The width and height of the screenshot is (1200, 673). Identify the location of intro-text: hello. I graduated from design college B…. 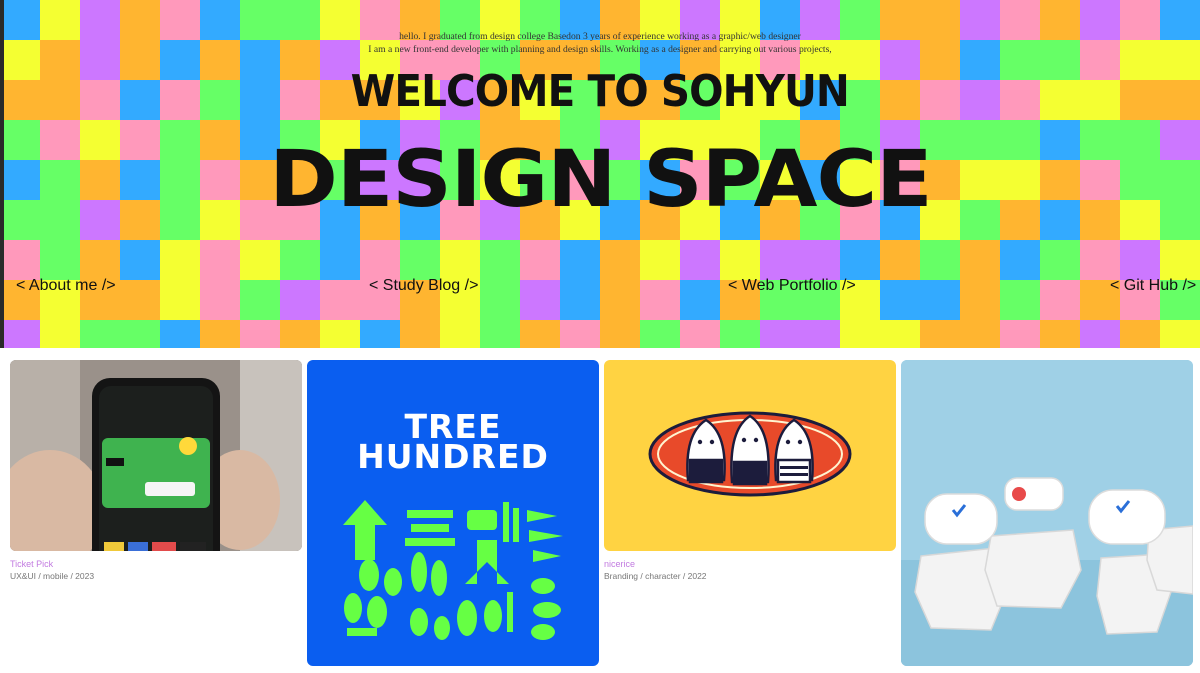
(600, 43).